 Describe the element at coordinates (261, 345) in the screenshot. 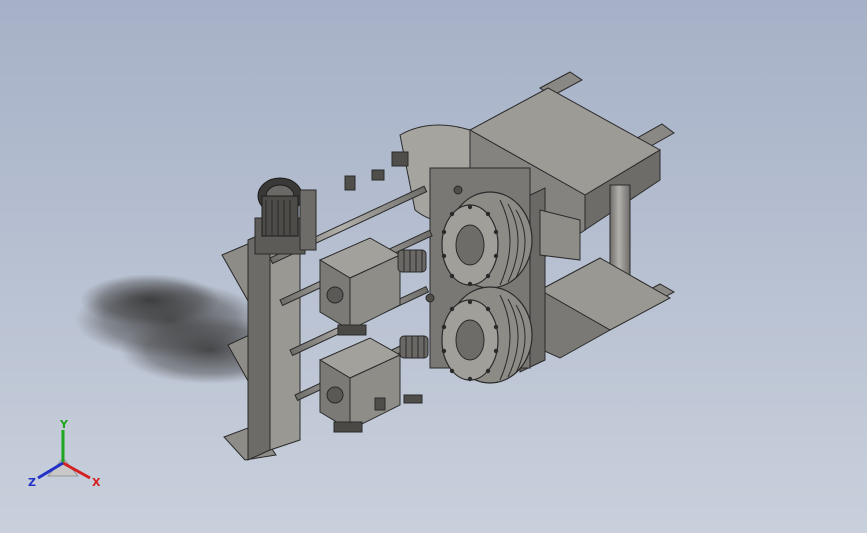

I see `left-guard-plates` at that location.